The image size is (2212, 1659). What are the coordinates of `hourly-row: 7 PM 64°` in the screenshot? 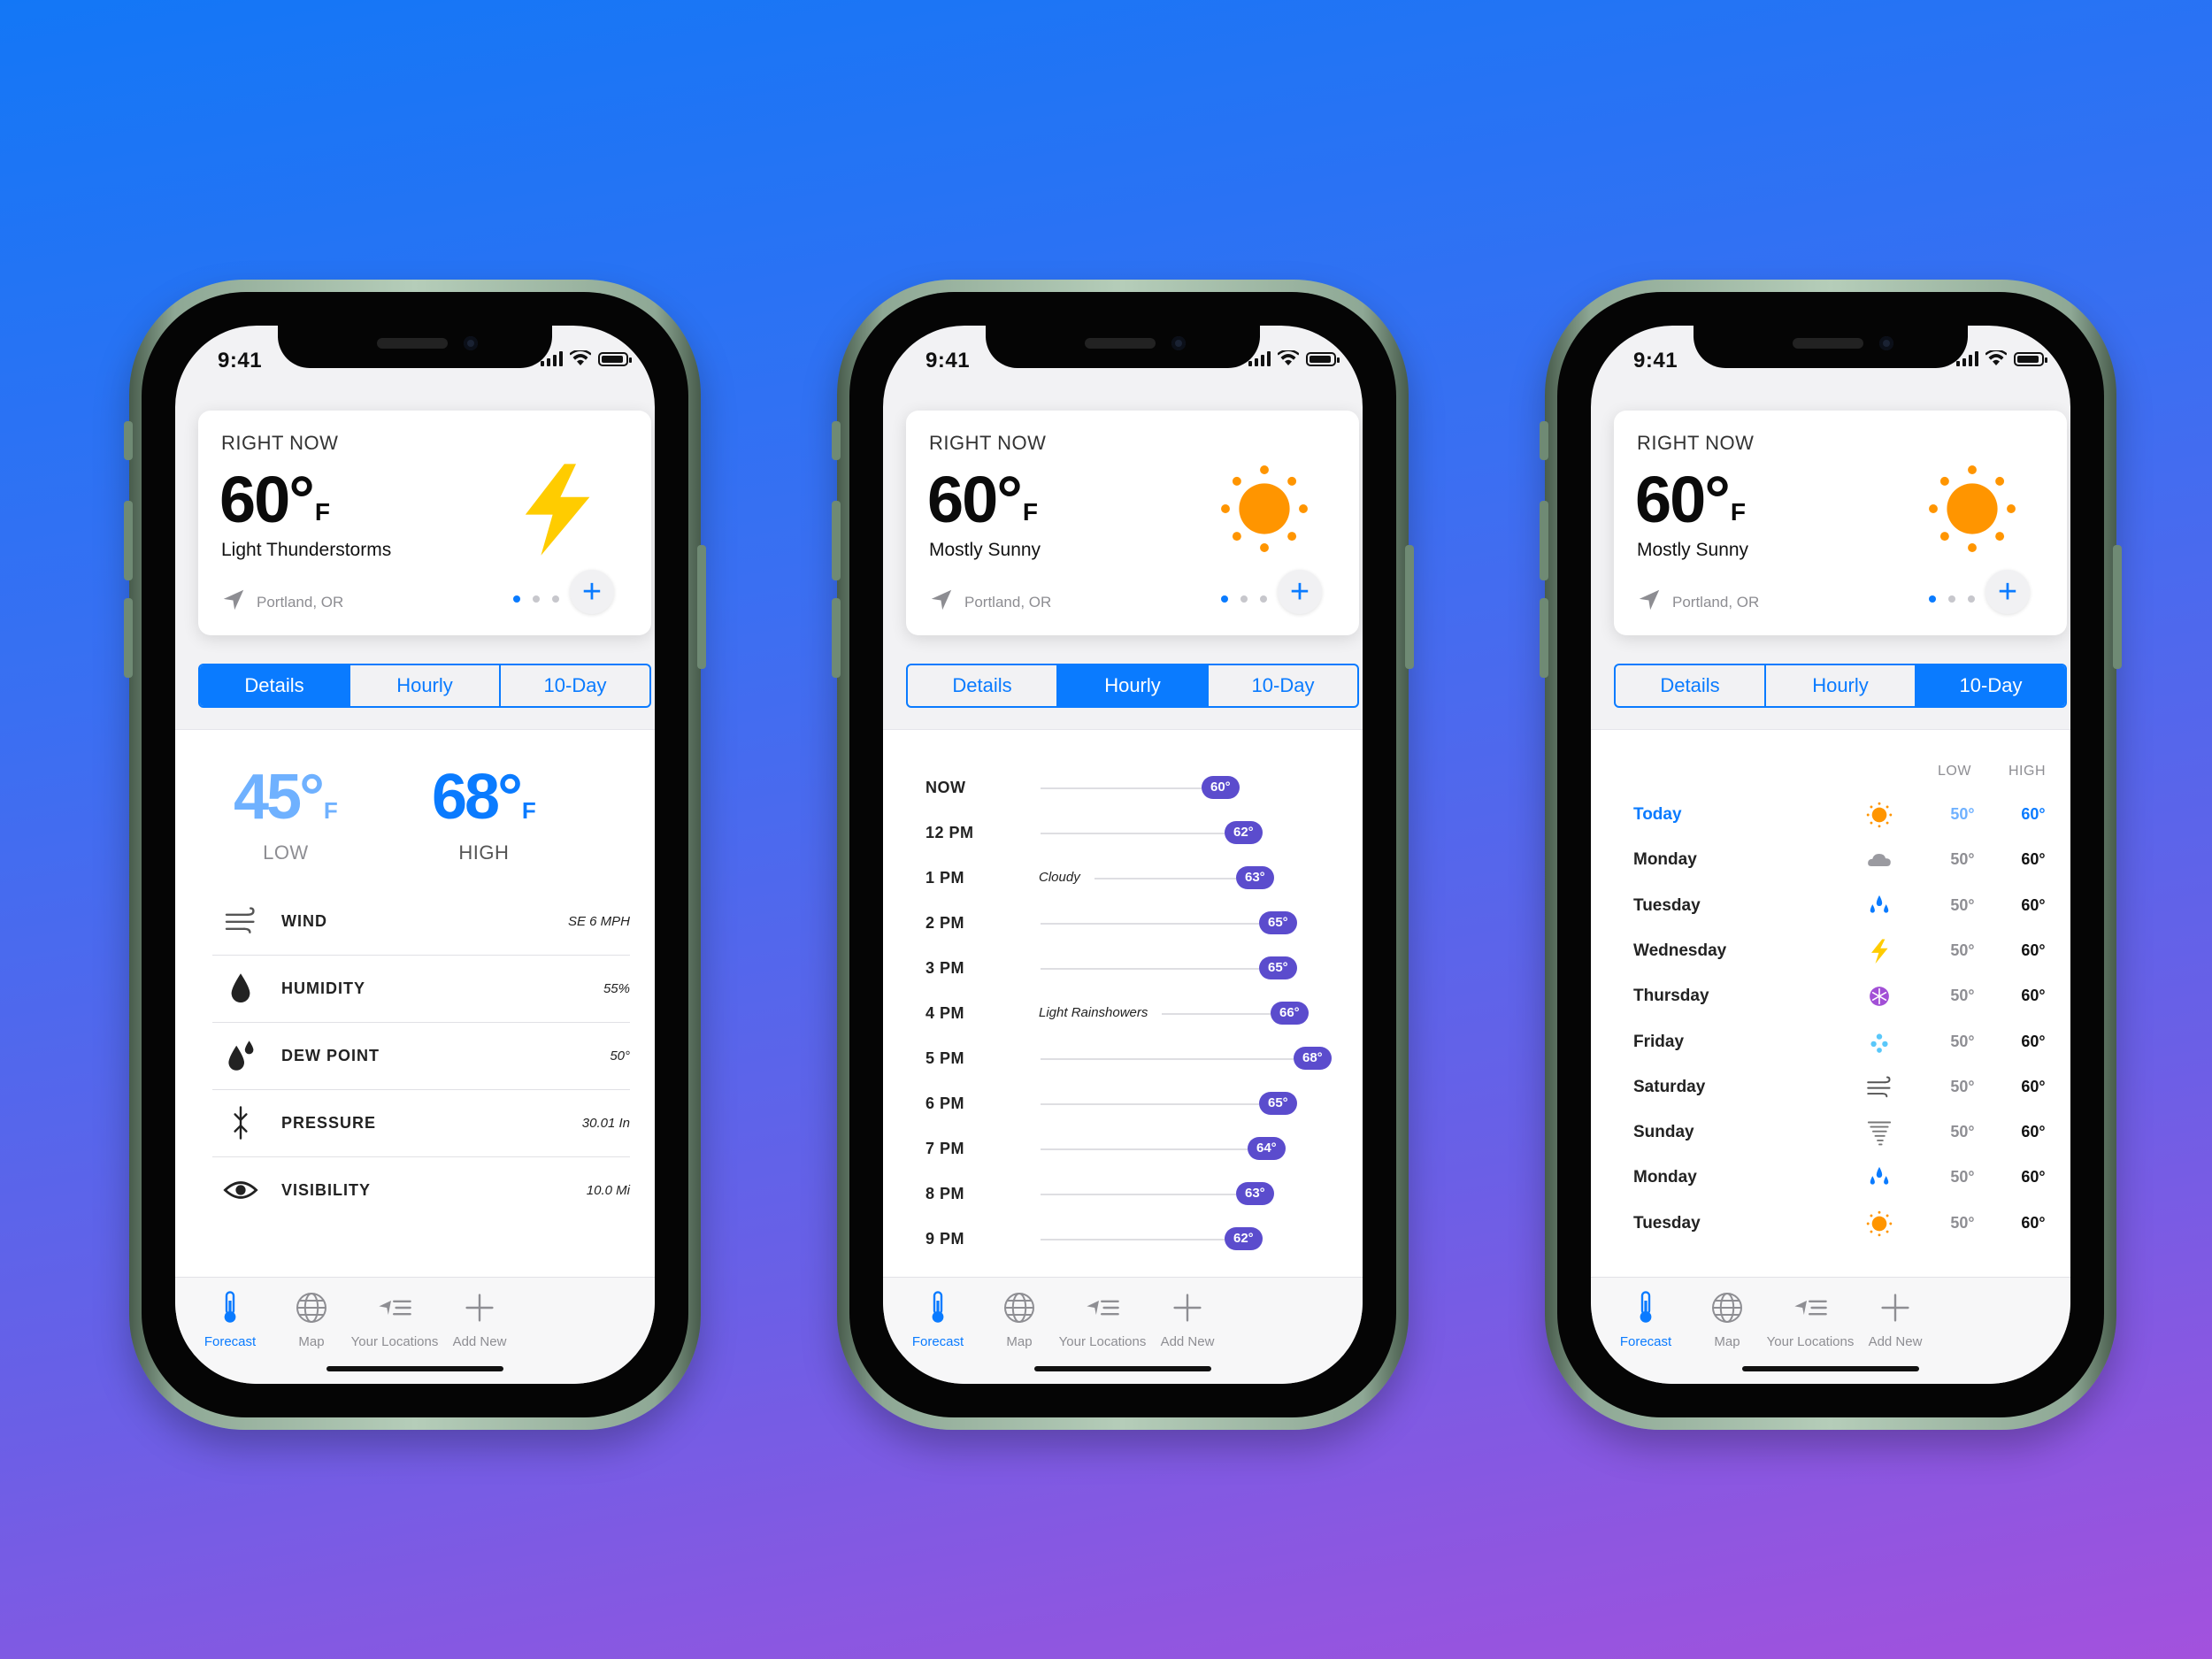 It's located at (1127, 1149).